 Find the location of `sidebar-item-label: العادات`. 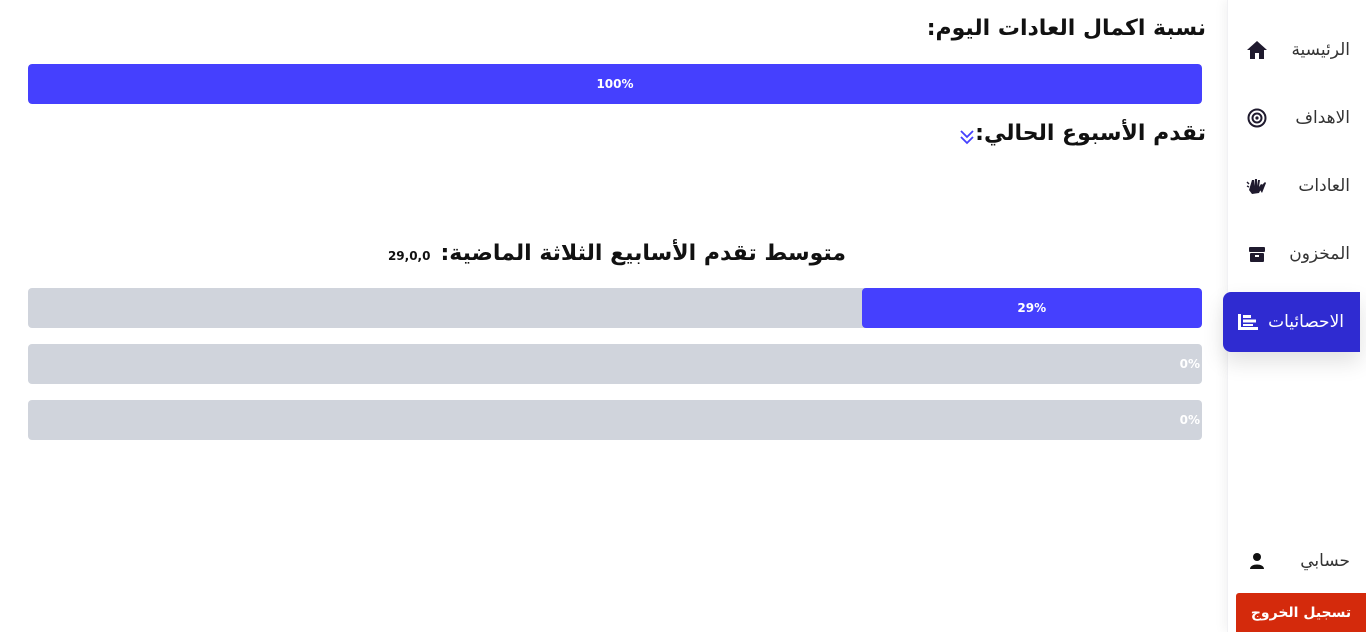

sidebar-item-label: العادات is located at coordinates (1324, 186).